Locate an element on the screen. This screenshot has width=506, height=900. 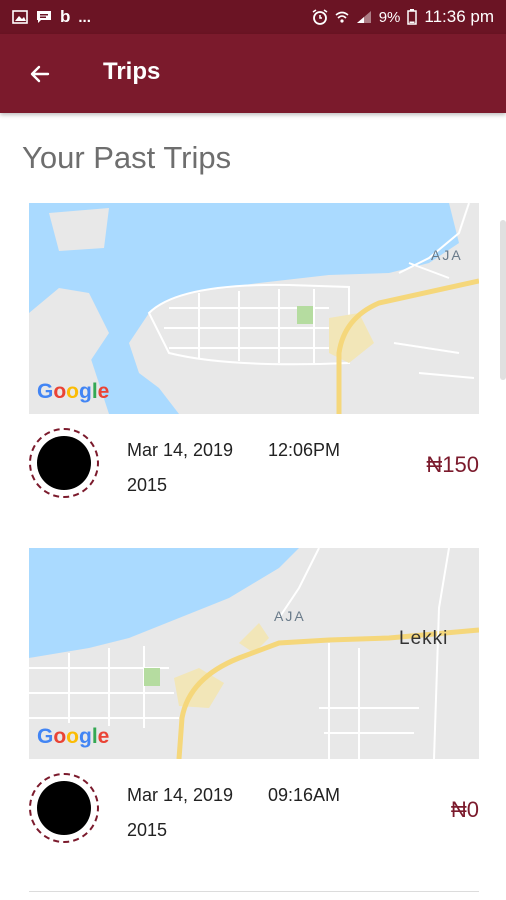
battery-icon is located at coordinates (412, 17).